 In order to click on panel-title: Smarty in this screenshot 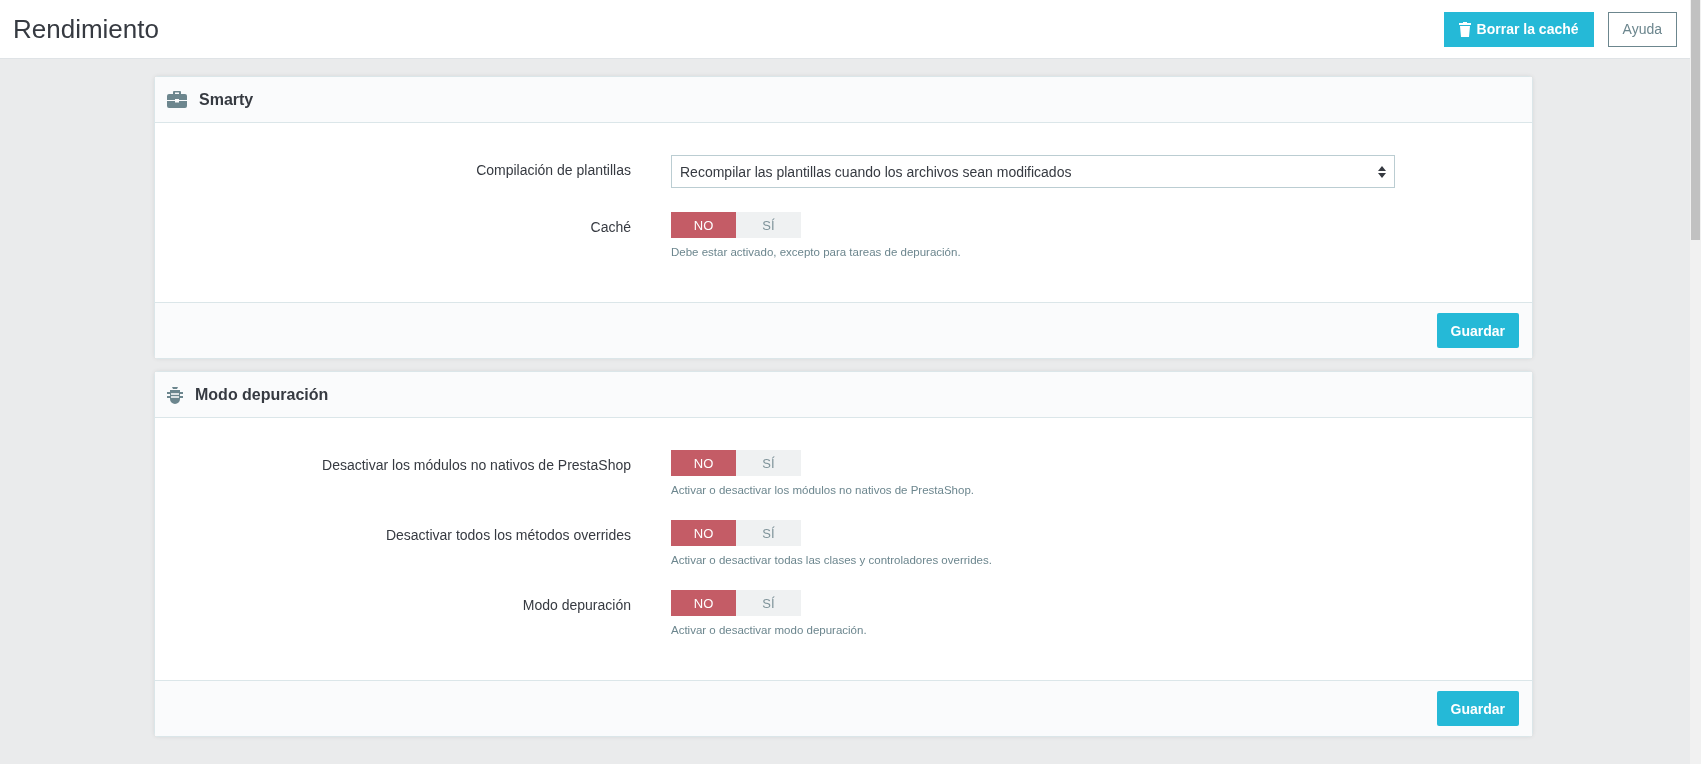, I will do `click(226, 99)`.